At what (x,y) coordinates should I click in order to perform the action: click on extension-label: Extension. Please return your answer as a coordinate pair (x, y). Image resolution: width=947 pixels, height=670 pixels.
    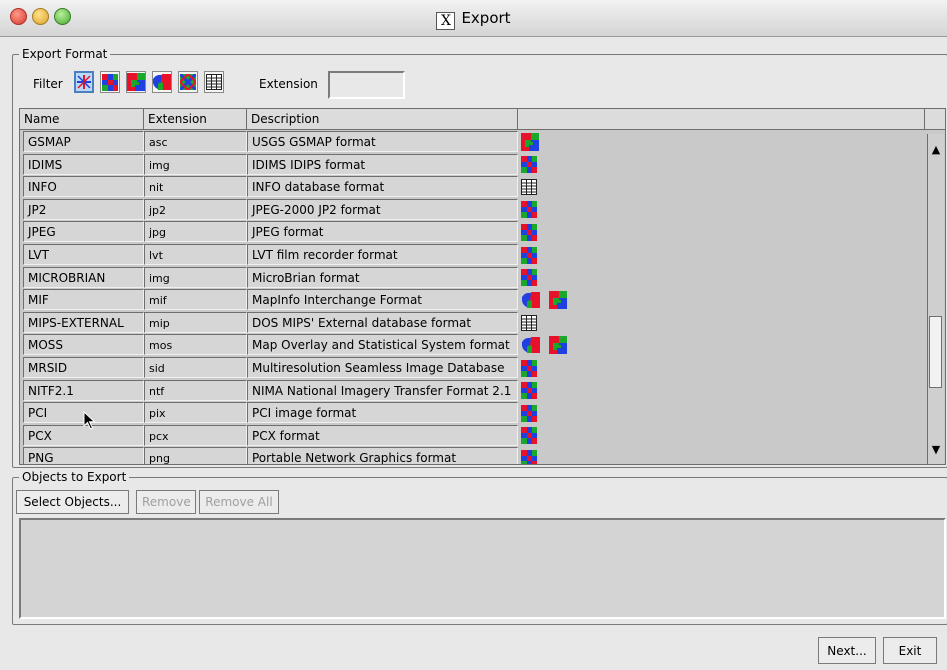
    Looking at the image, I should click on (288, 84).